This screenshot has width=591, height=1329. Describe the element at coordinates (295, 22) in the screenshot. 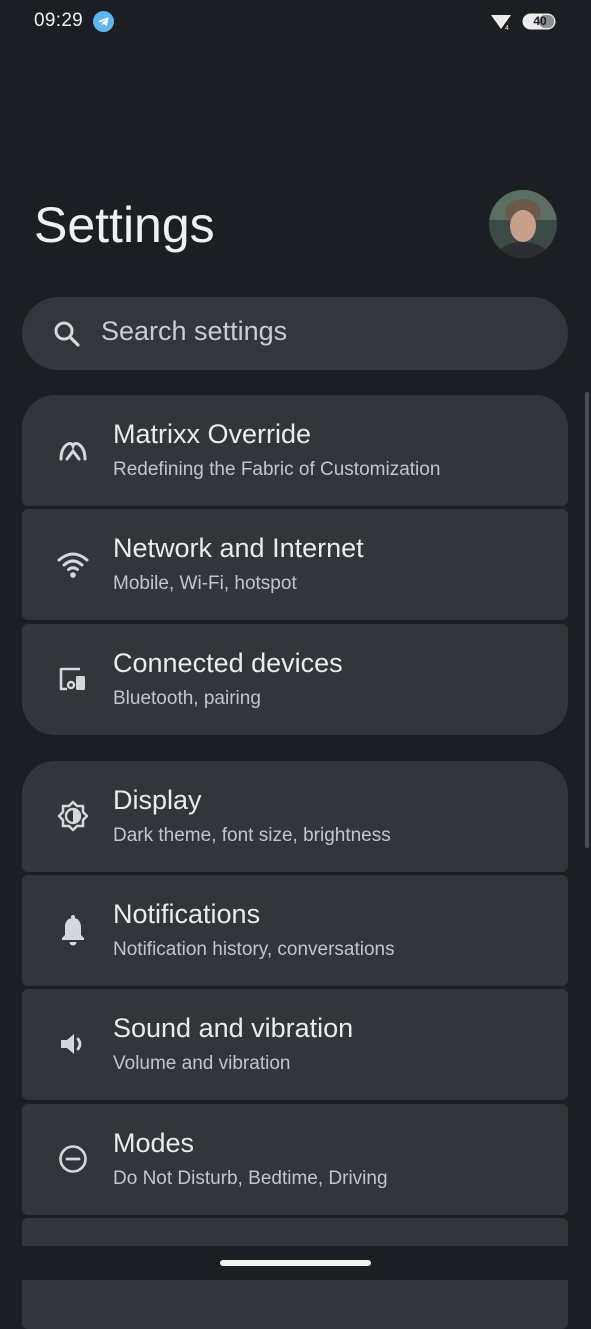

I see `status-bar: 09:29 4 40` at that location.